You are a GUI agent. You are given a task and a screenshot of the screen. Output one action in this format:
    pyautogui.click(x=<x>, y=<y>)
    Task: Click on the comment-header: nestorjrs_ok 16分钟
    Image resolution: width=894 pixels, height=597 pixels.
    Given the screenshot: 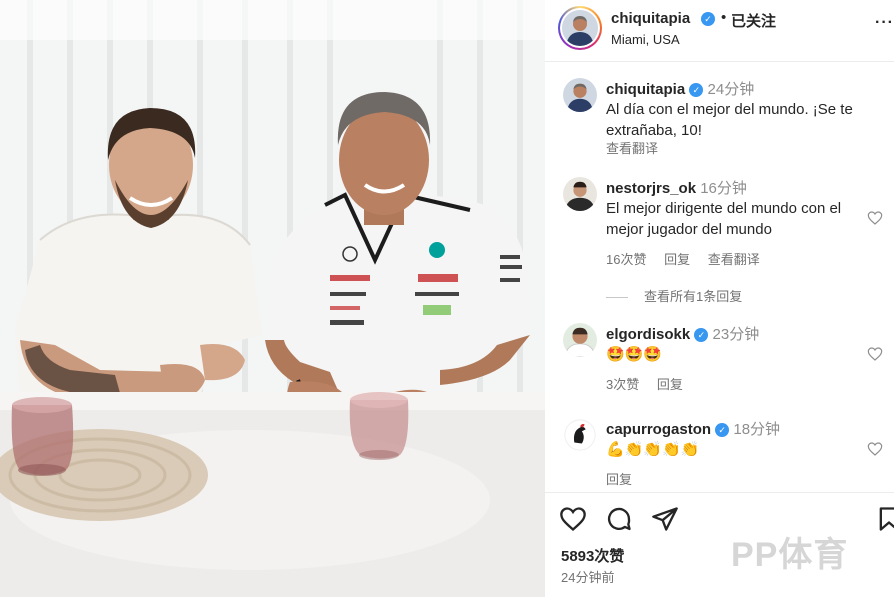 What is the action you would take?
    pyautogui.click(x=676, y=187)
    